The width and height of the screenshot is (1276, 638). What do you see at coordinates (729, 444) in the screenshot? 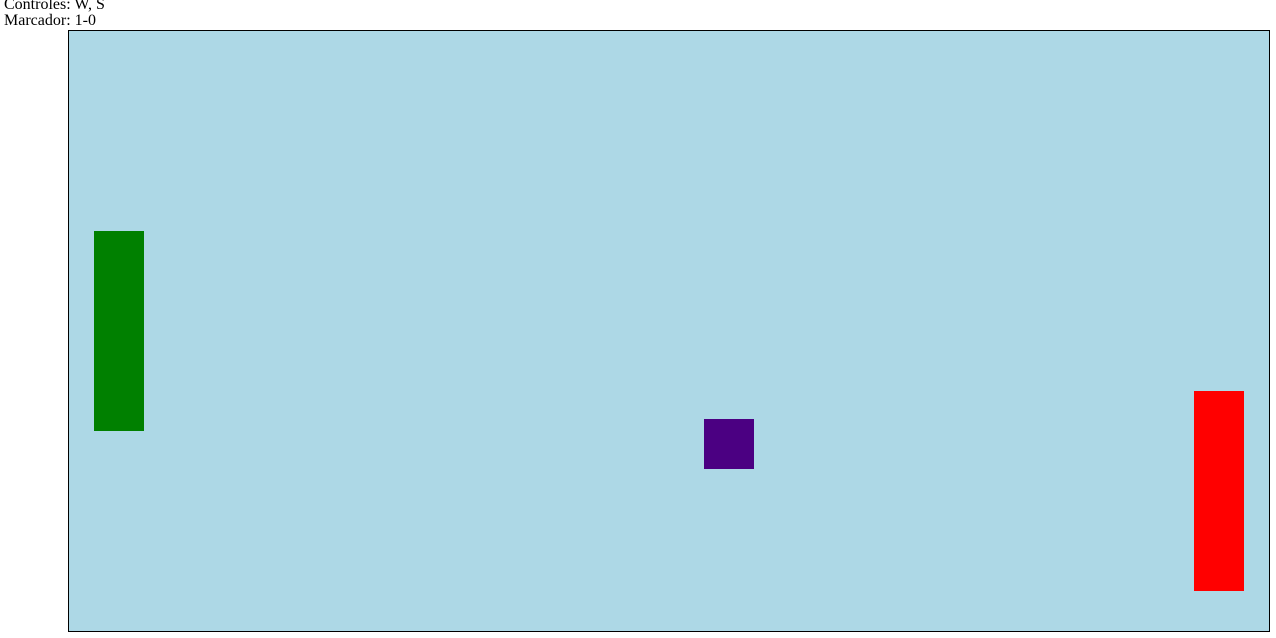
I see `ball` at bounding box center [729, 444].